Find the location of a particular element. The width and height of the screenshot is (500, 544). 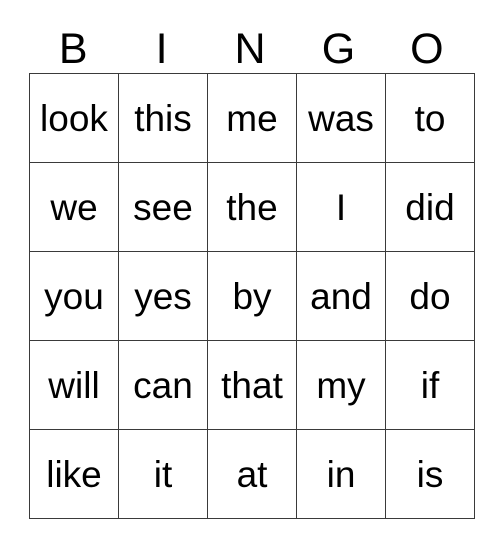

bingo-cell: like is located at coordinates (74, 474).